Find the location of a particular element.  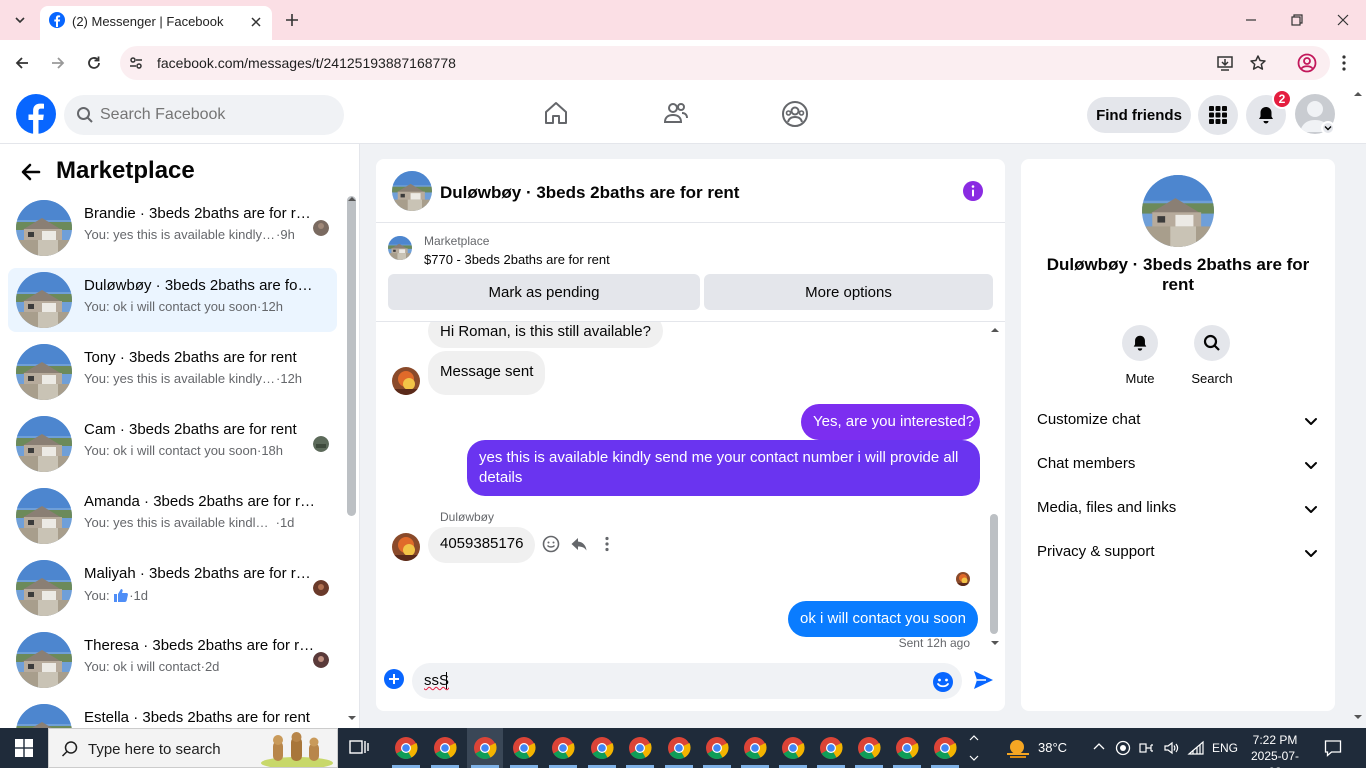

groups-icon is located at coordinates (795, 114).